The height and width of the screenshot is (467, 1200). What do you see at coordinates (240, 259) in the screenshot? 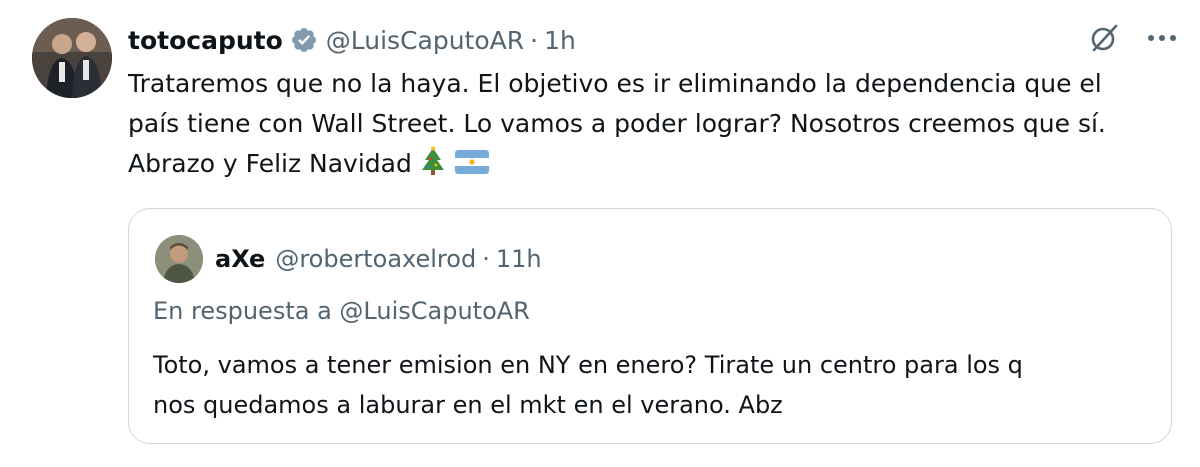
I see `quoted-author-name: aXe` at bounding box center [240, 259].